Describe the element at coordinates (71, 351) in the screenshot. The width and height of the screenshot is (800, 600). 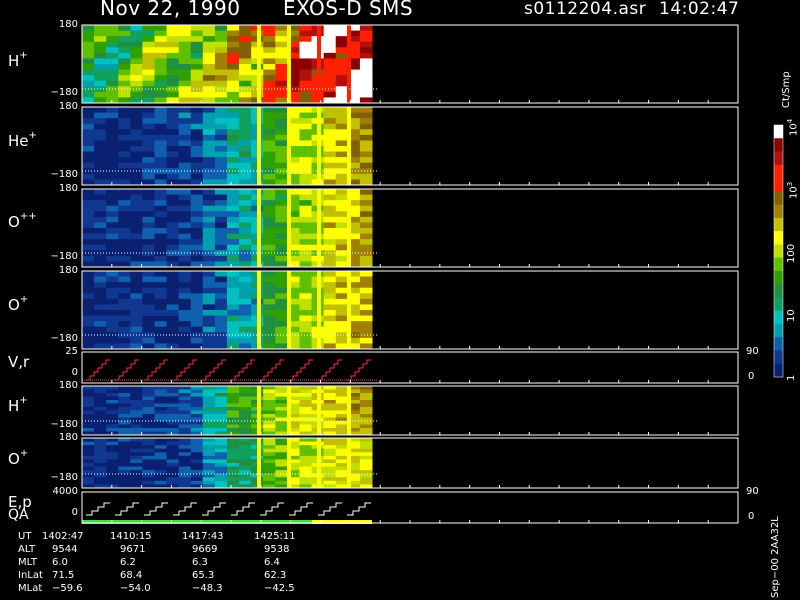
I see `y-tick-top: 25` at that location.